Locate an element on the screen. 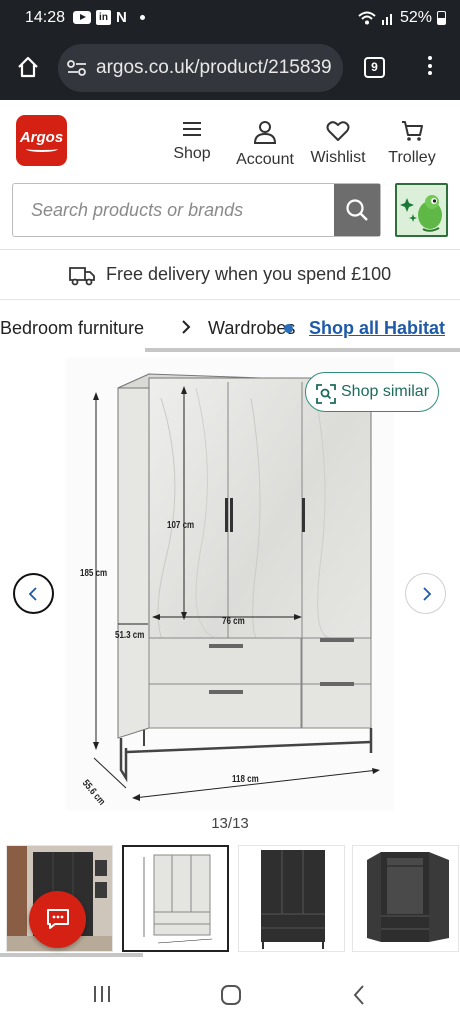 This screenshot has width=460, height=1024. nav-trolley: Trolley is located at coordinates (412, 143).